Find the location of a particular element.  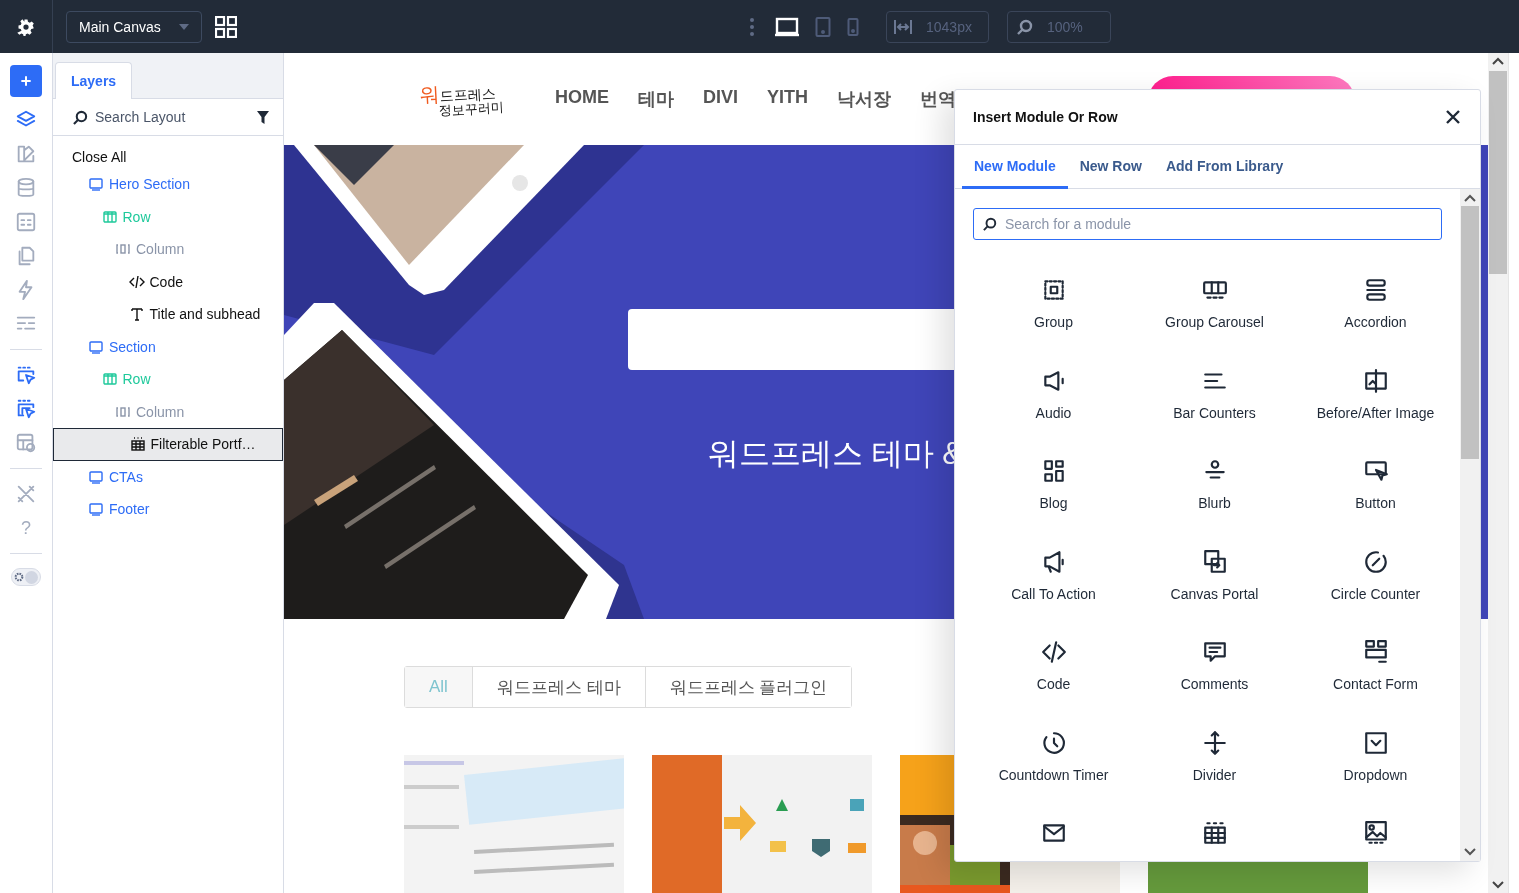

layer-item: Hero Section is located at coordinates (168, 184).